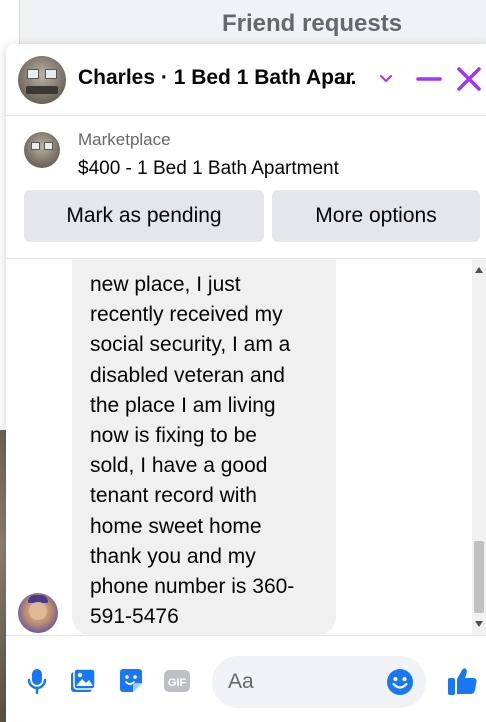 This screenshot has width=486, height=722. Describe the element at coordinates (83, 681) in the screenshot. I see `photo-icon` at that location.